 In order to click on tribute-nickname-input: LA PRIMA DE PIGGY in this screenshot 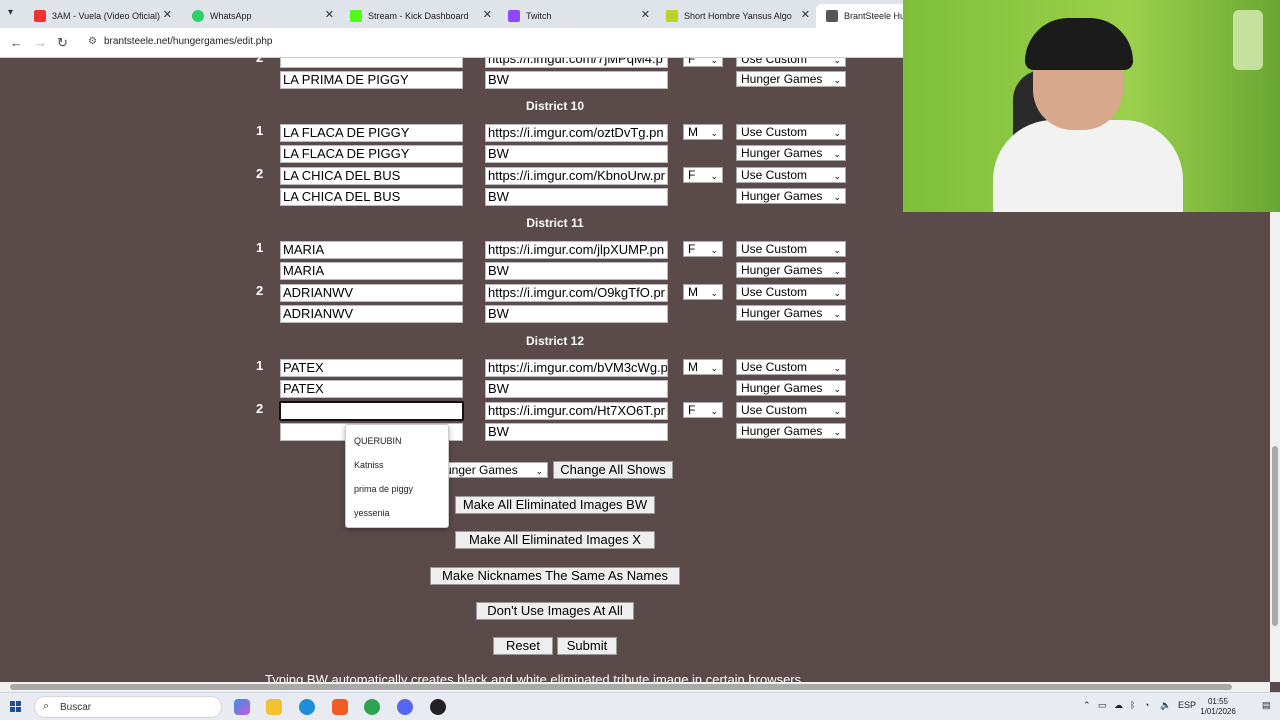, I will do `click(371, 80)`.